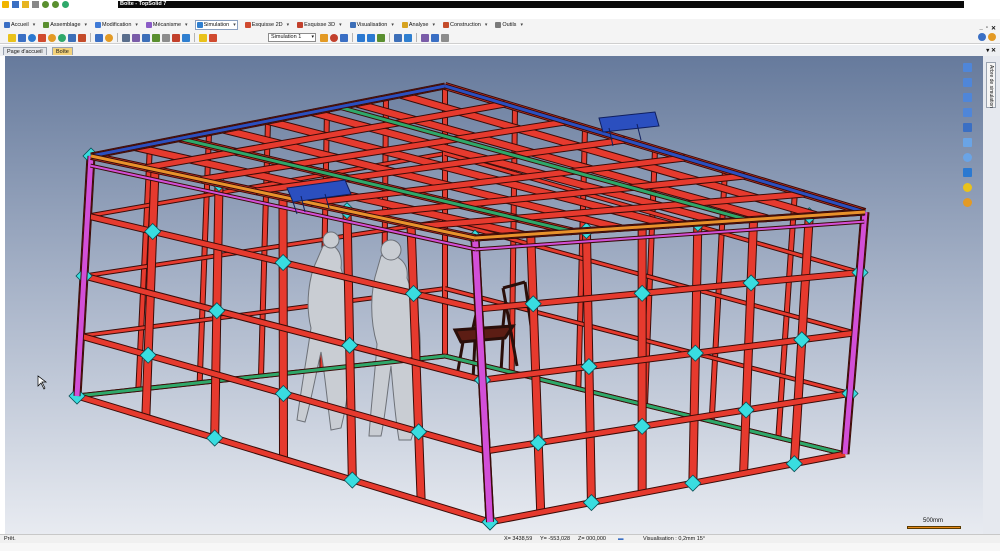 The image size is (1000, 551). I want to click on chevron-down-icon: ▾, so click(312, 37).